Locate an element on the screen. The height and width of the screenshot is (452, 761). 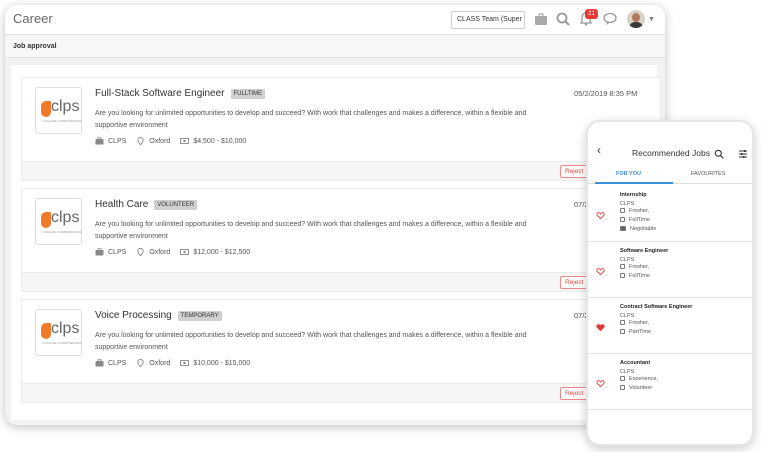
recommended-job-title: Software Engineer is located at coordinates (644, 251).